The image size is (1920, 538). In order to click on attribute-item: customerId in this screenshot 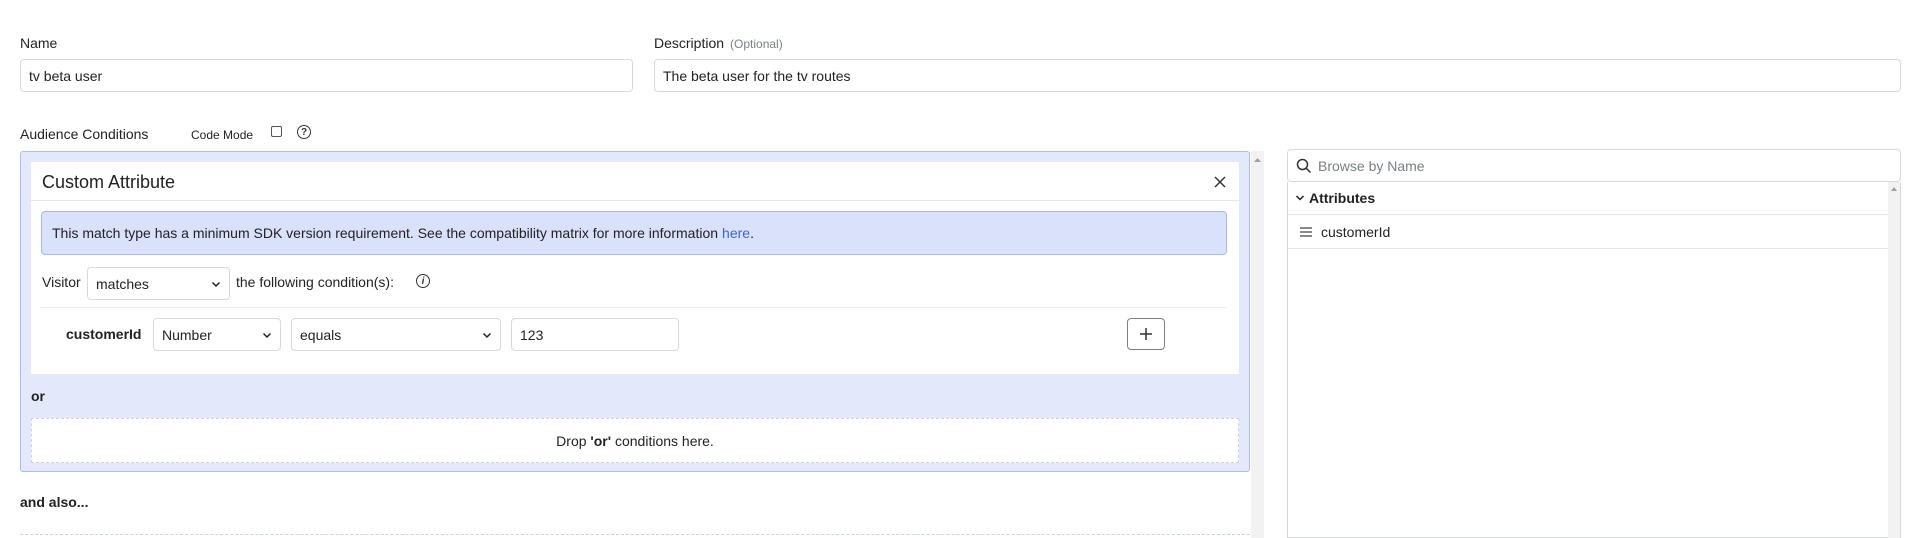, I will do `click(1588, 232)`.